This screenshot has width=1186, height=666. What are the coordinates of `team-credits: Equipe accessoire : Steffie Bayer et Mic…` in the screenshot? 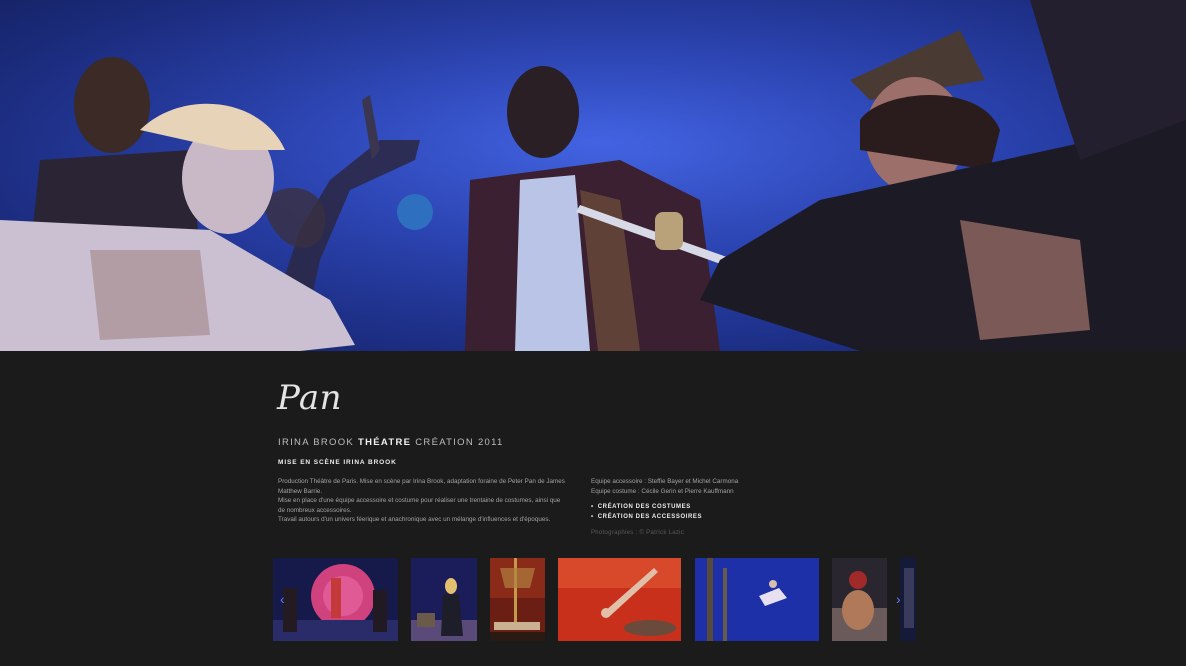 It's located at (711, 486).